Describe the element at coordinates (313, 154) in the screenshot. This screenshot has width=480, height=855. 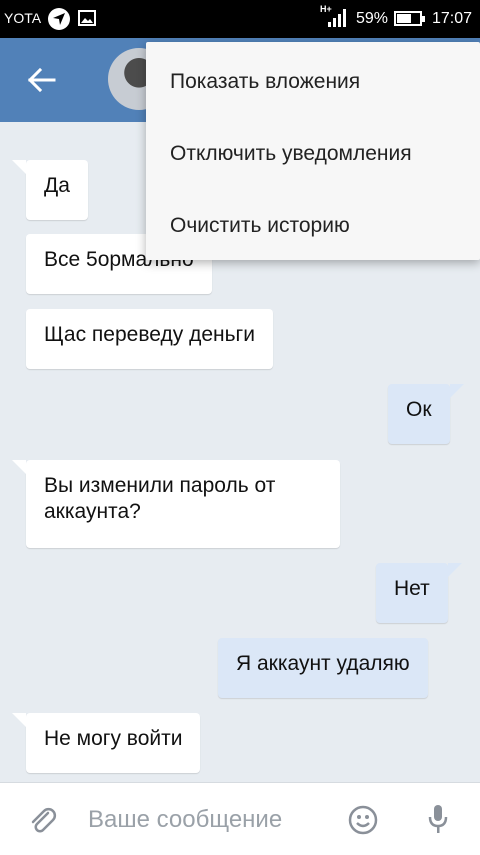
I see `menu-item-mute-notifications: Отключить уведомления` at that location.